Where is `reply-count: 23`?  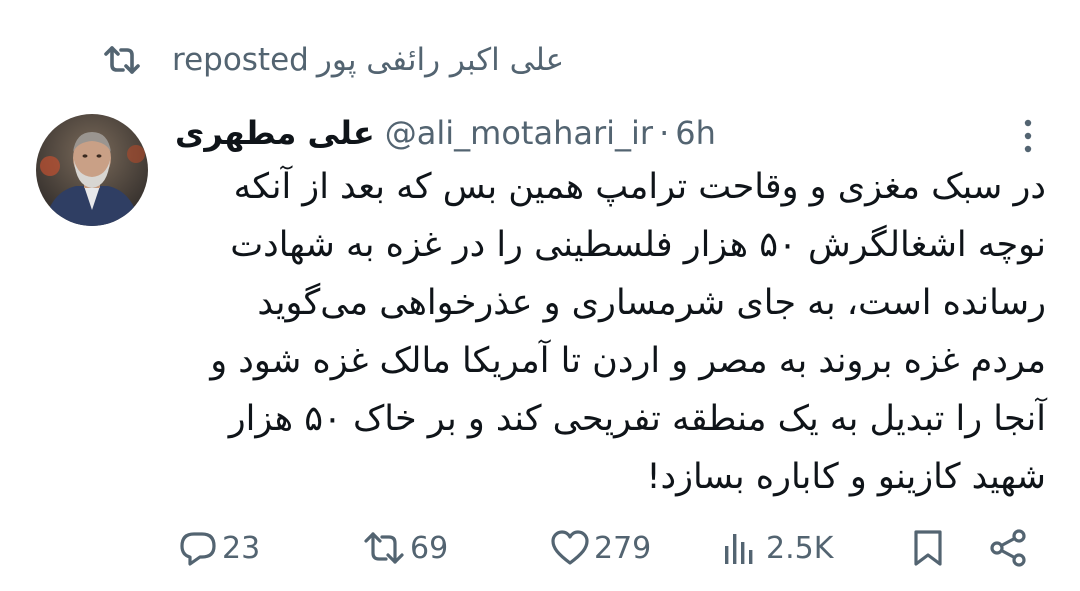 reply-count: 23 is located at coordinates (241, 548).